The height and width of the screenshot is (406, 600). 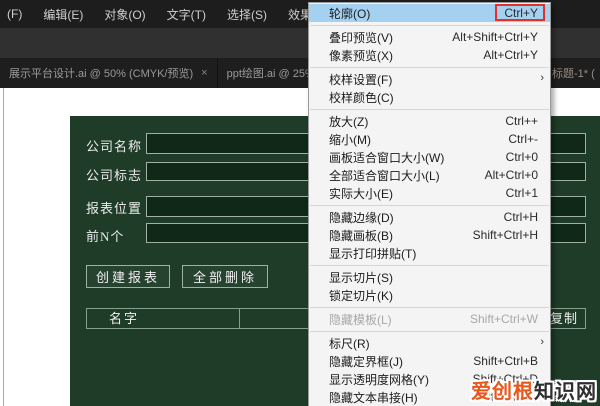 I want to click on menu-item-label: 缩小(M), so click(x=350, y=139).